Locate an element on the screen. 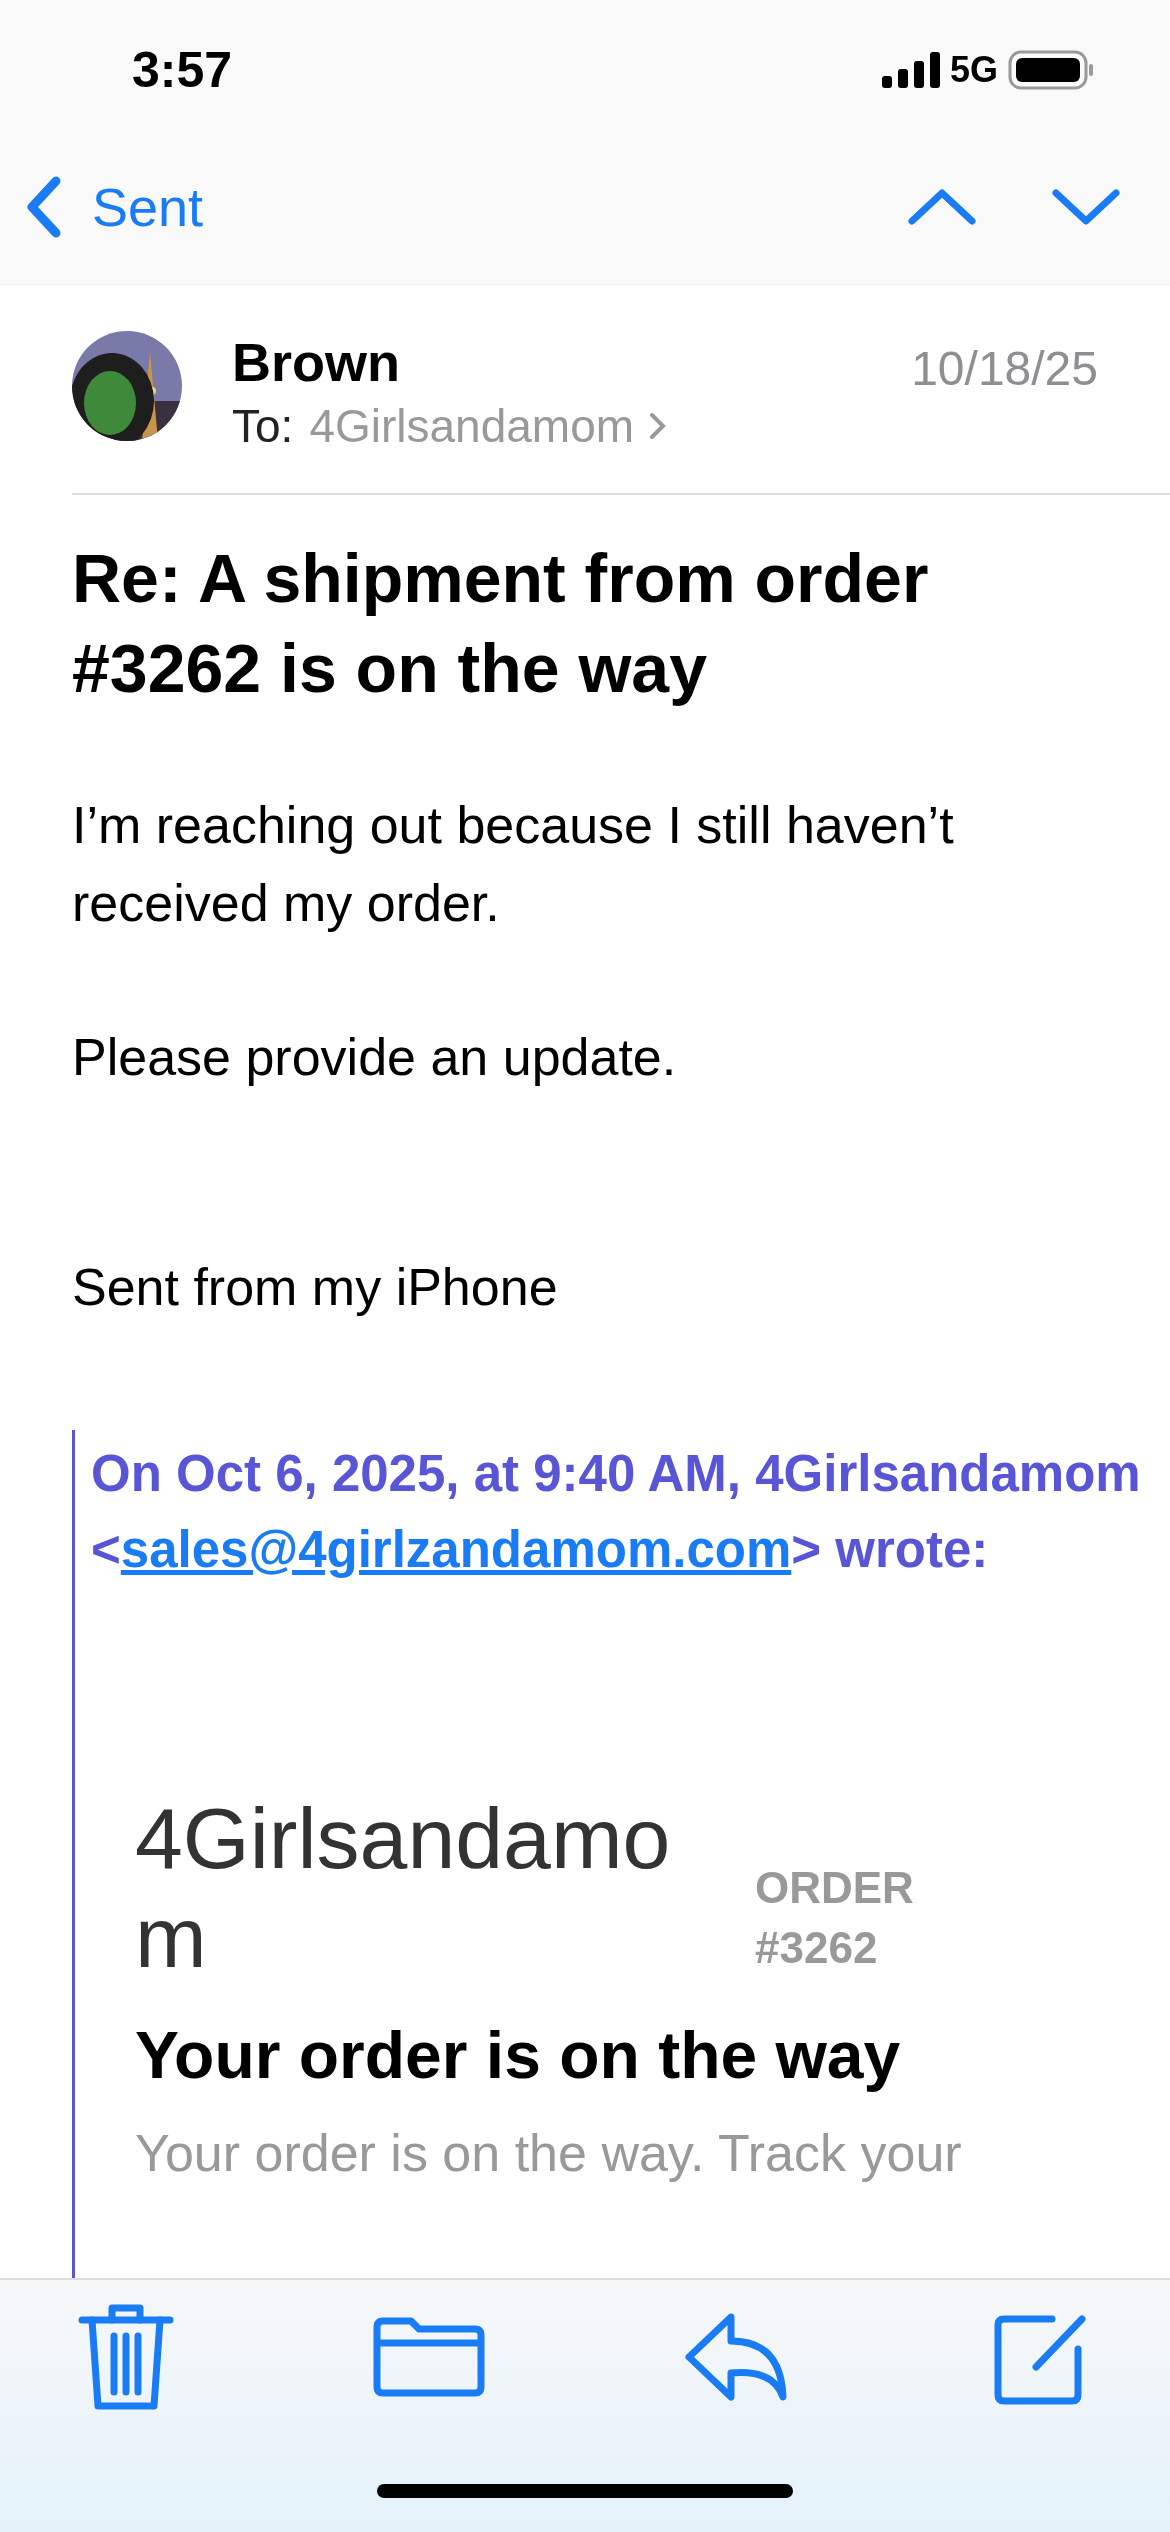 This screenshot has width=1170, height=2532. intro-text: Your order is on the way. Track your is located at coordinates (549, 2152).